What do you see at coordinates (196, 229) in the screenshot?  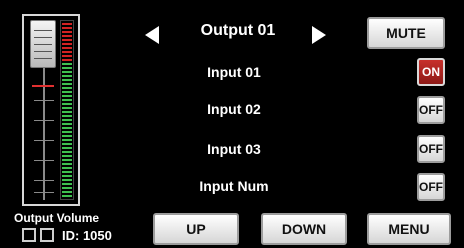 I see `up-button: UP` at bounding box center [196, 229].